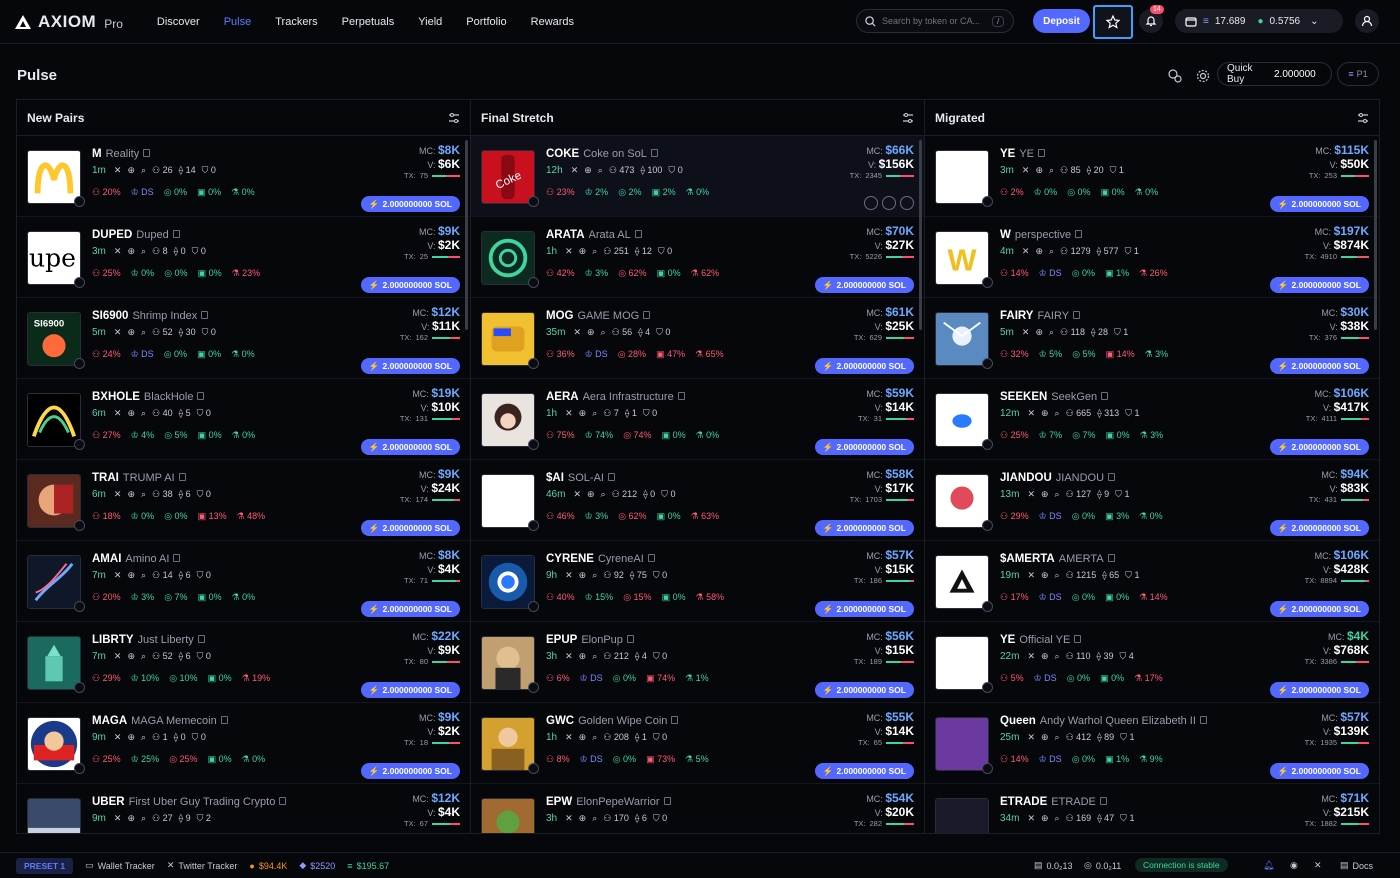 This screenshot has height=878, width=1400. Describe the element at coordinates (54, 339) in the screenshot. I see `token-image: SI6900` at that location.